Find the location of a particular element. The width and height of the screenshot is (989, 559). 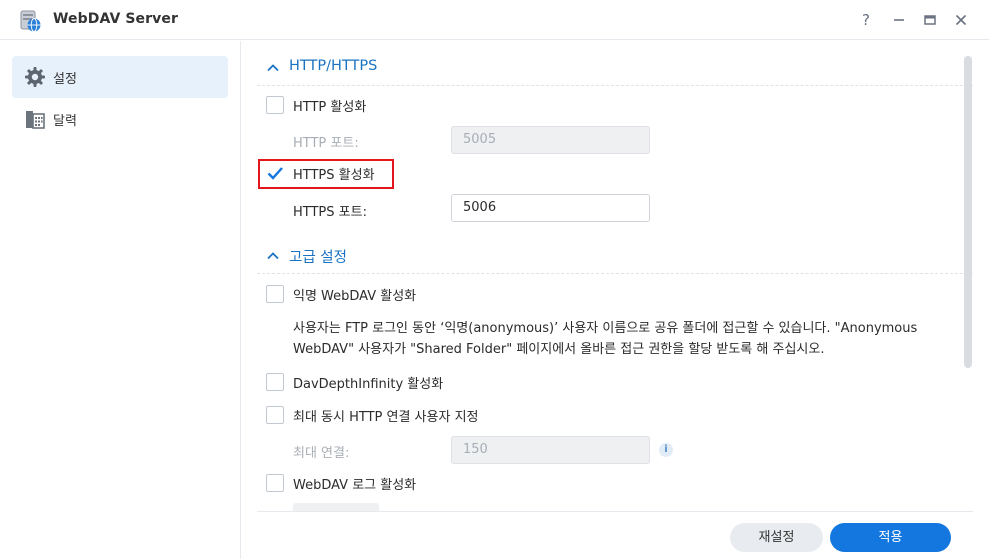

help-button: ? is located at coordinates (866, 20).